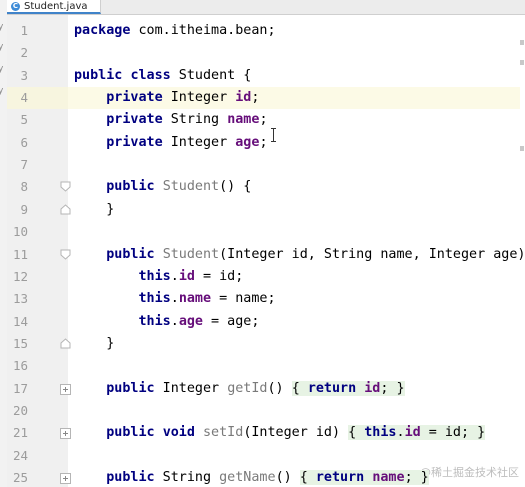  I want to click on line-number: 8, so click(24, 187).